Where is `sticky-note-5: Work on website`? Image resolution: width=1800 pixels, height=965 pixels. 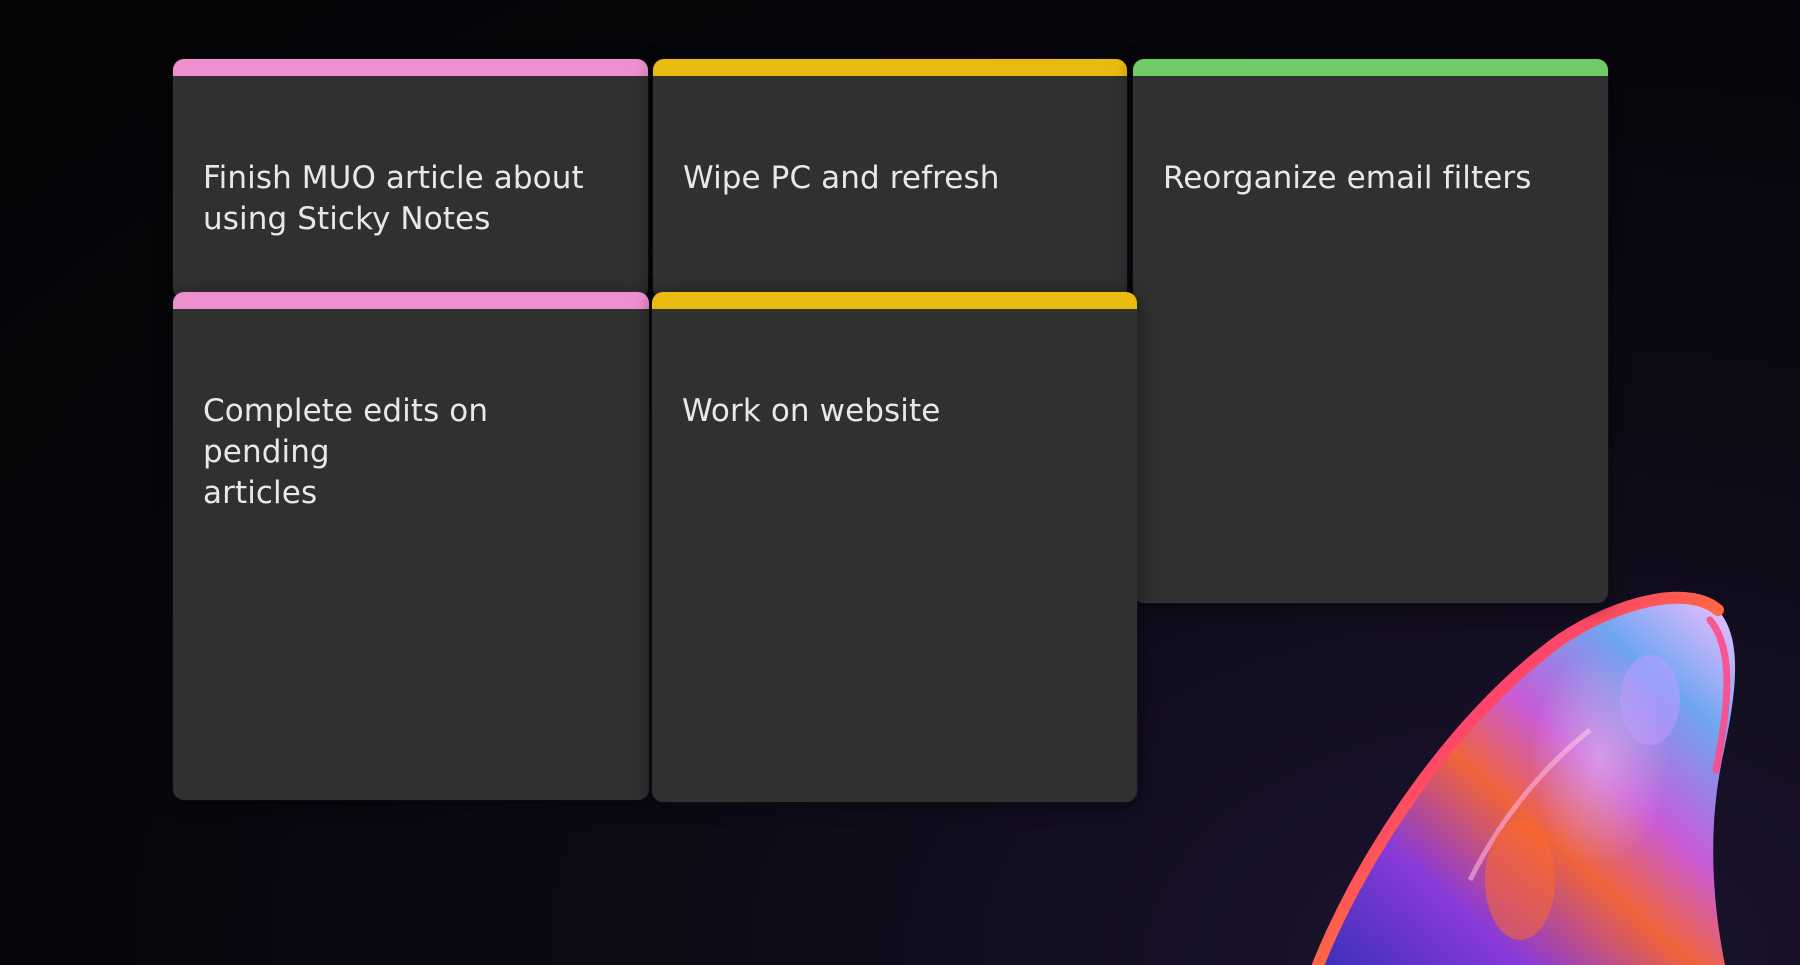
sticky-note-5: Work on website is located at coordinates (894, 547).